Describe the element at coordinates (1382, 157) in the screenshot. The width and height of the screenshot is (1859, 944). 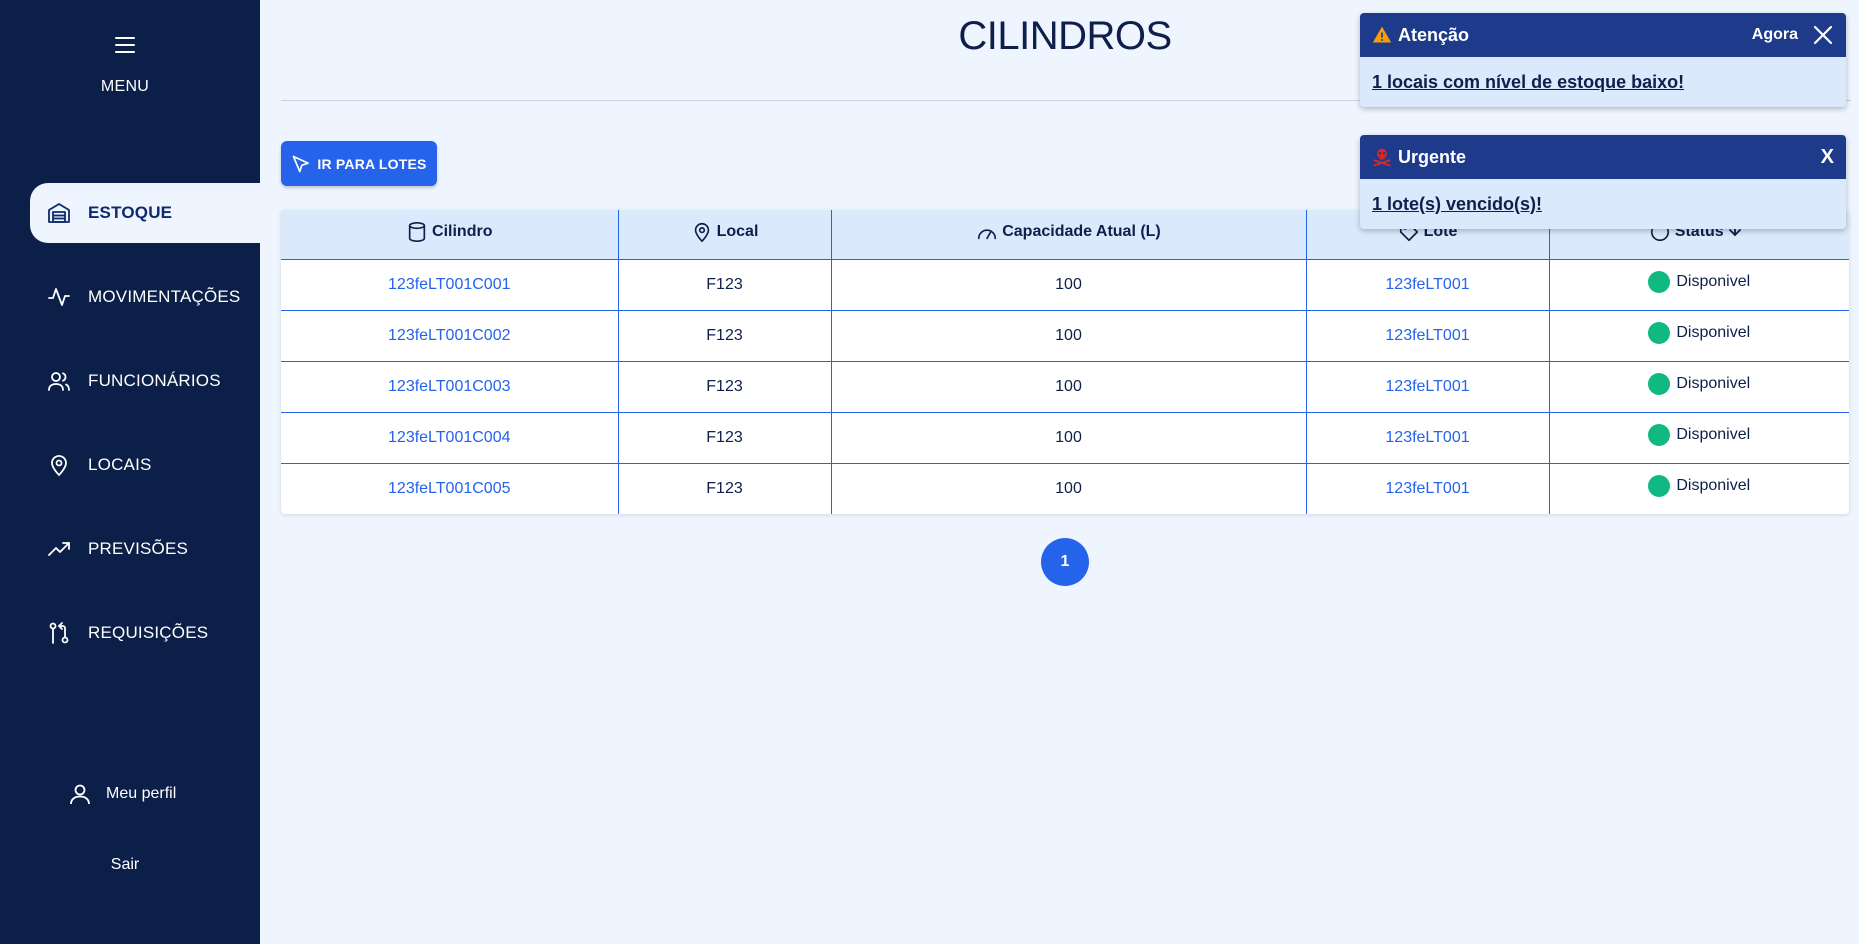
I see `skull-crossbones-icon` at that location.